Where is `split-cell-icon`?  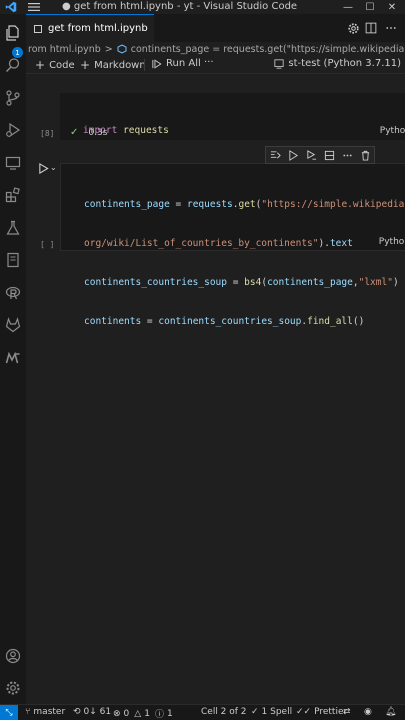
split-cell-icon is located at coordinates (329, 155).